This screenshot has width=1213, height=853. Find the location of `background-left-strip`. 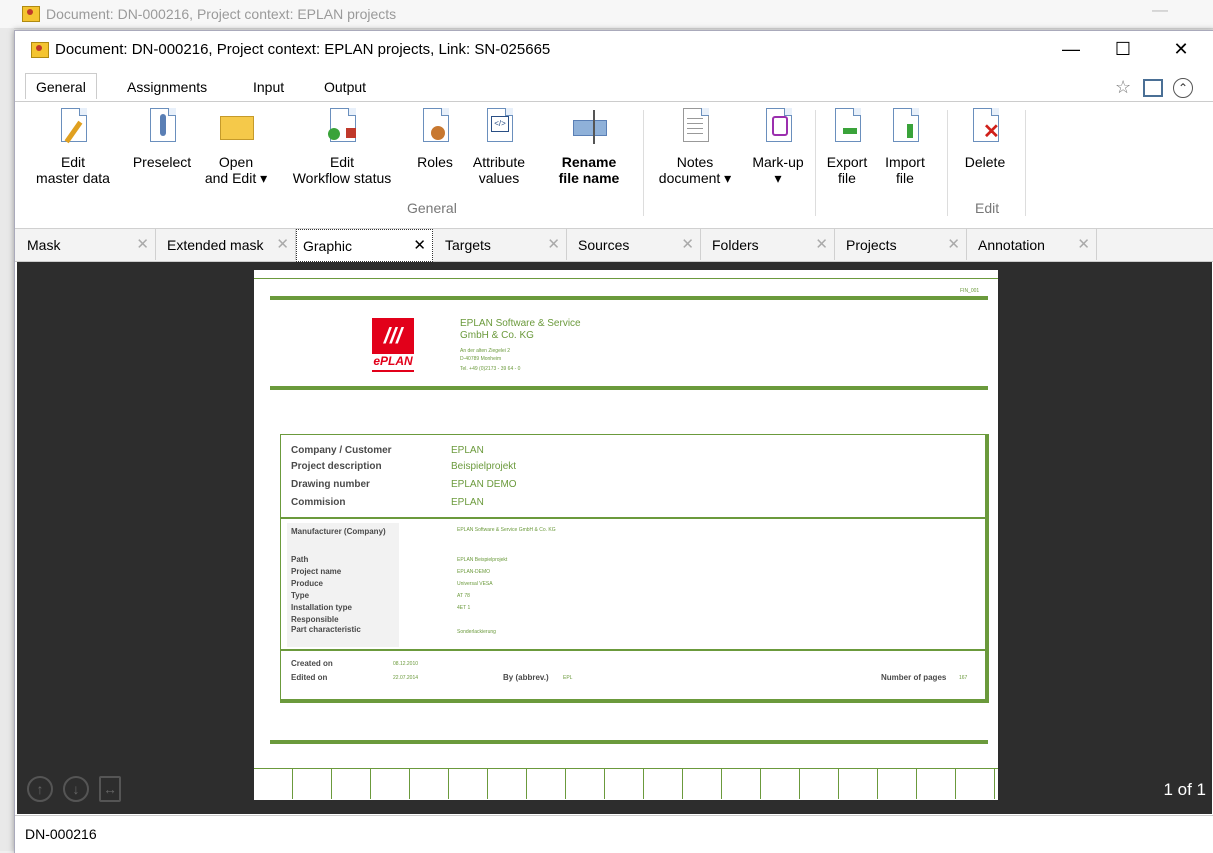

background-left-strip is located at coordinates (7, 439).